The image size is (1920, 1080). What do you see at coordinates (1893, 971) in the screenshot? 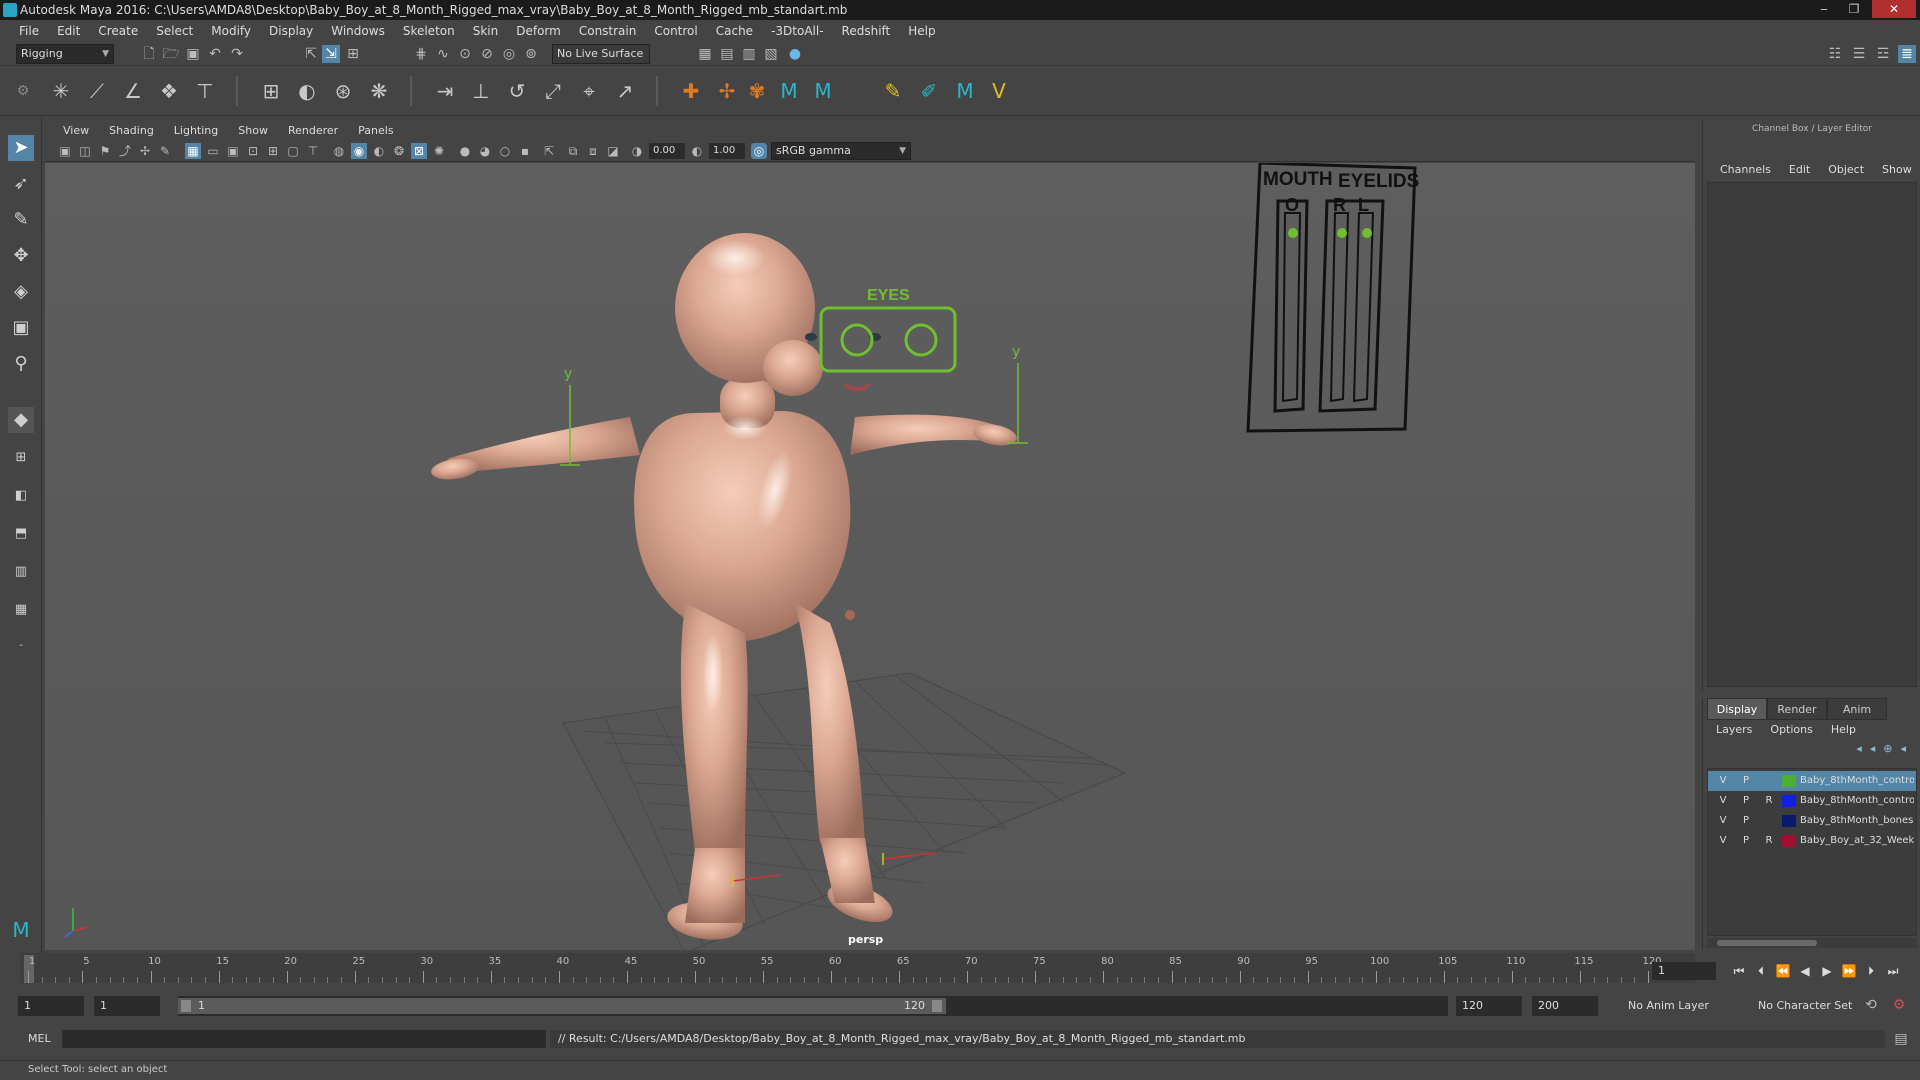
I see `go-to-end-icon: ⏭` at bounding box center [1893, 971].